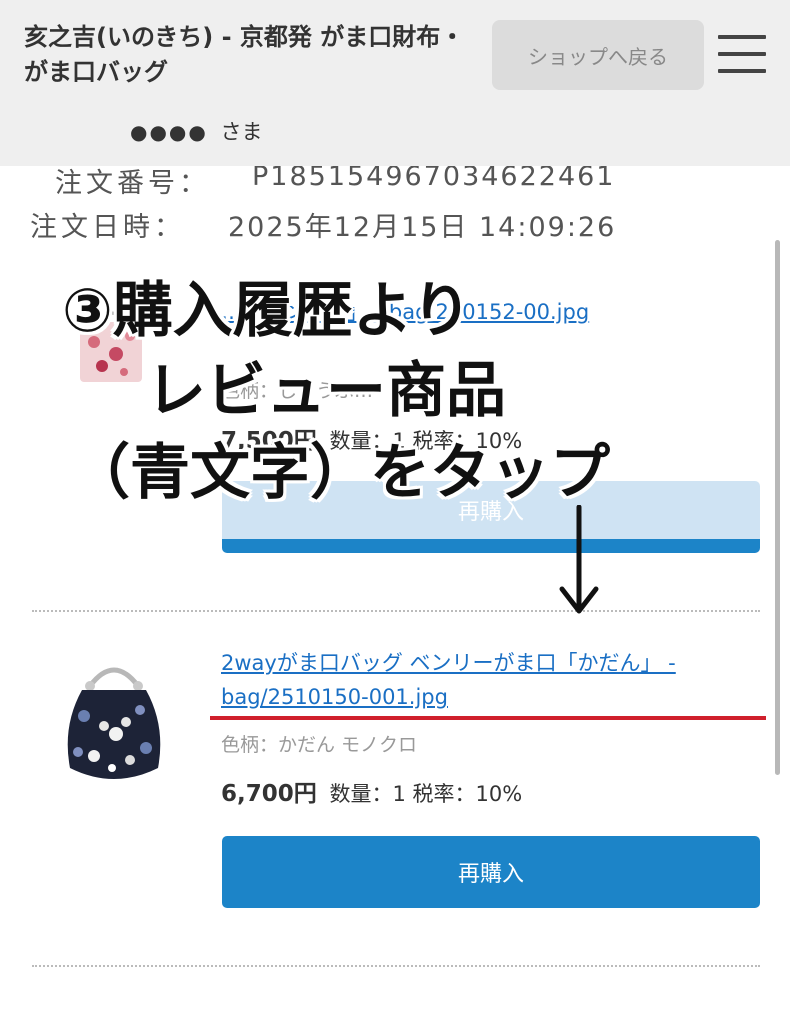 The height and width of the screenshot is (1024, 790). Describe the element at coordinates (422, 227) in the screenshot. I see `order-date-value: 2025年12月15日 14:09:26` at that location.